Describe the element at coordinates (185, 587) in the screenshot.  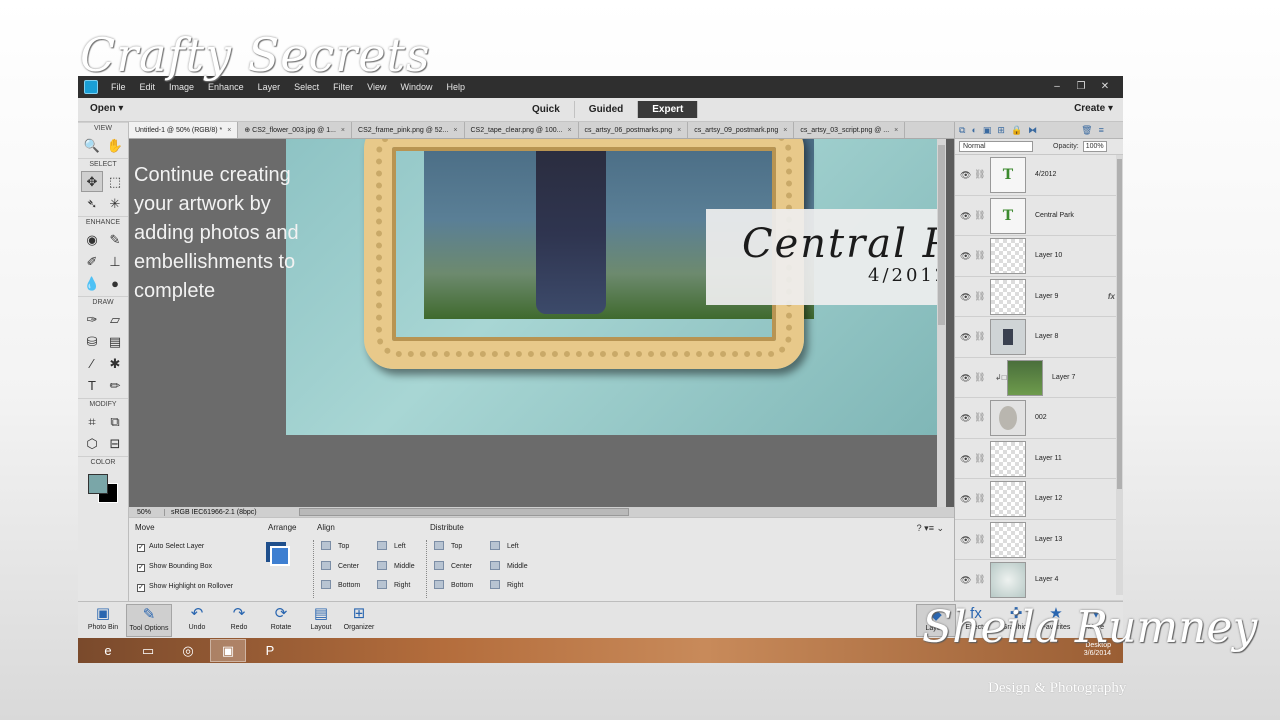
I see `show-highlight-checkbox: ✓ Show Highlight on Rollover` at that location.